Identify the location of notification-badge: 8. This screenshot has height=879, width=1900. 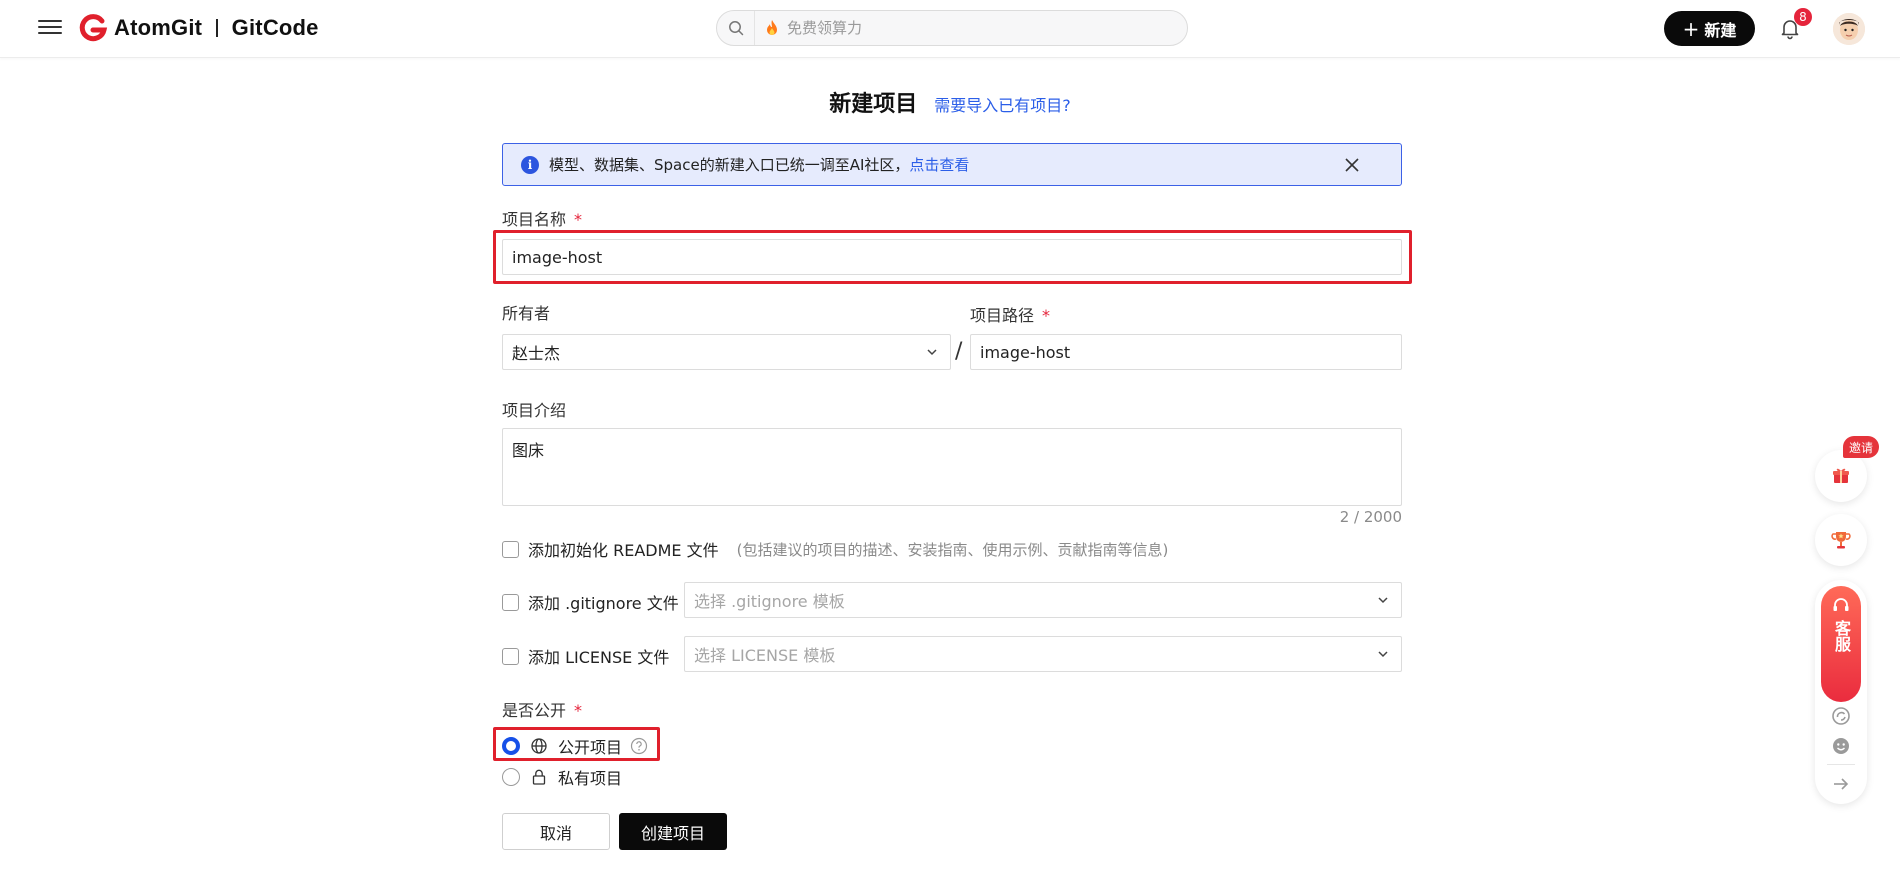
(1803, 17).